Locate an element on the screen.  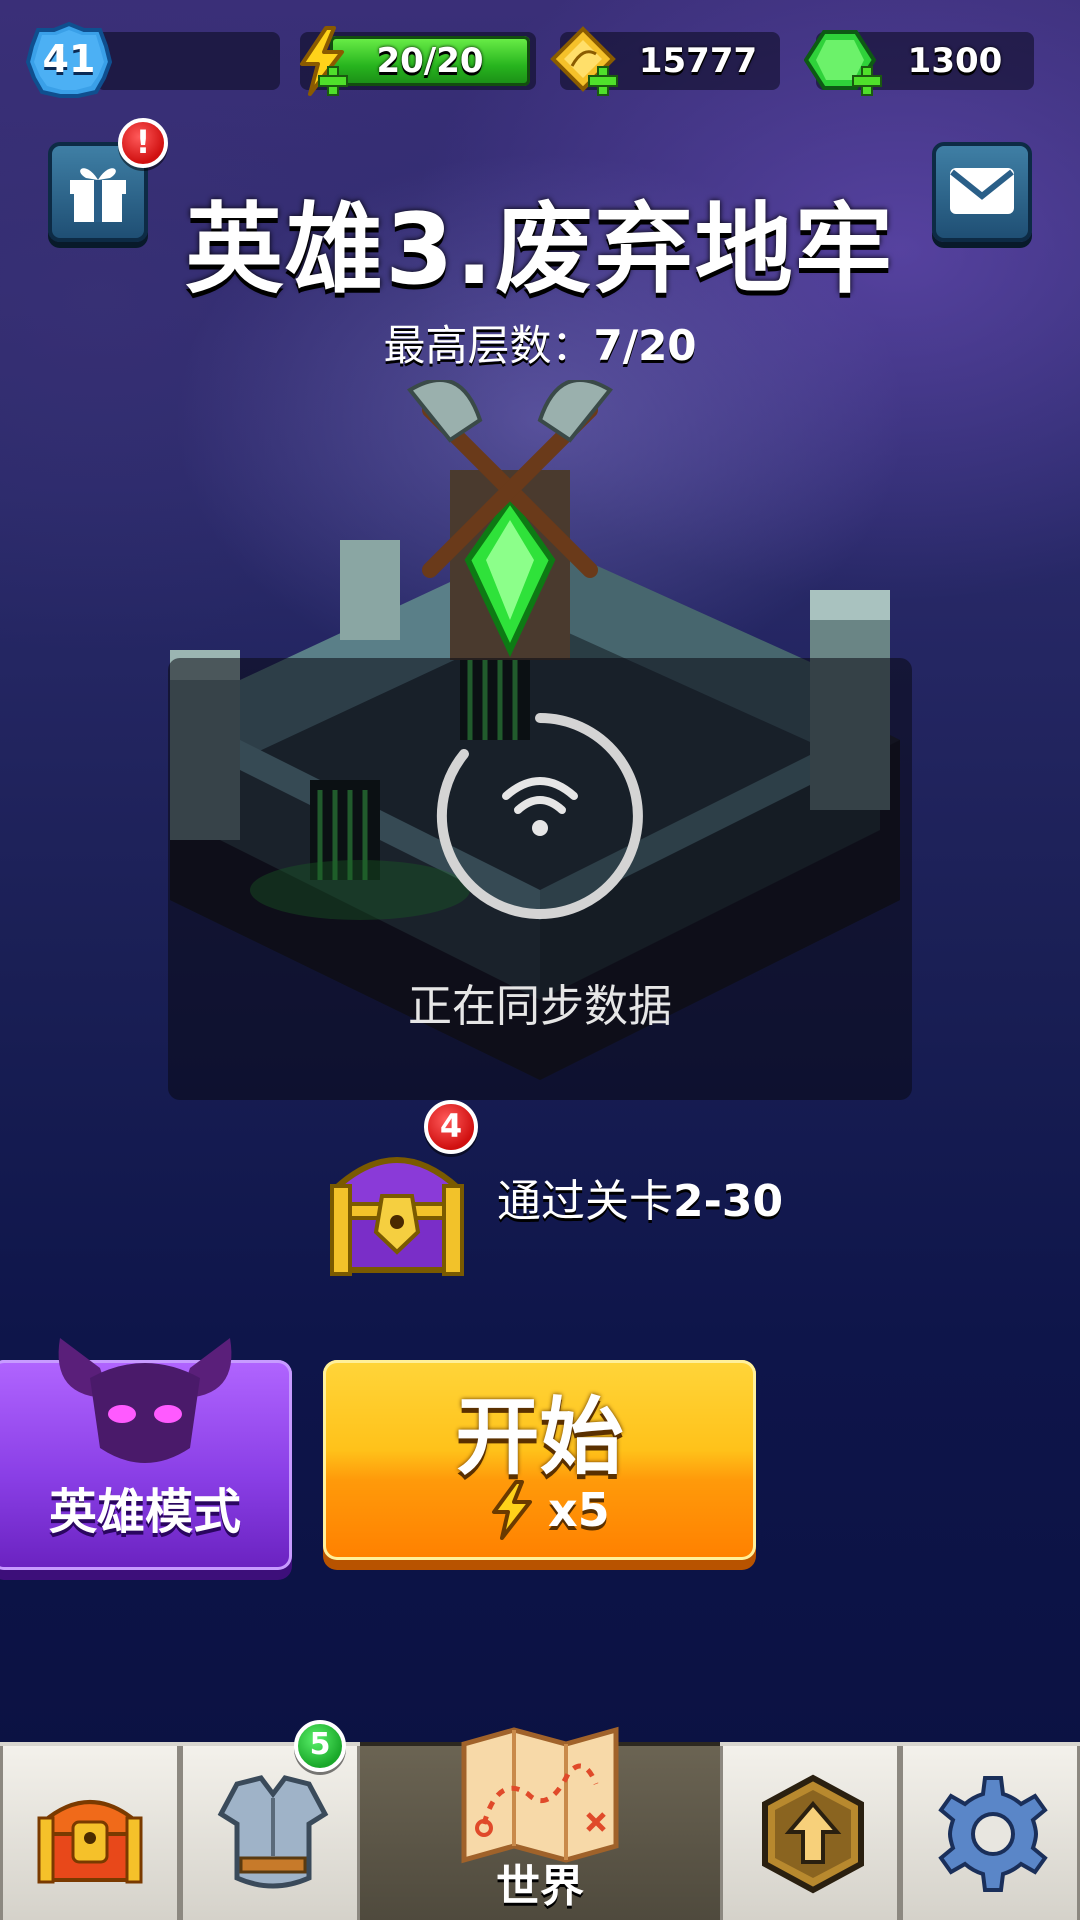
coins-value: 15777 is located at coordinates (698, 61).